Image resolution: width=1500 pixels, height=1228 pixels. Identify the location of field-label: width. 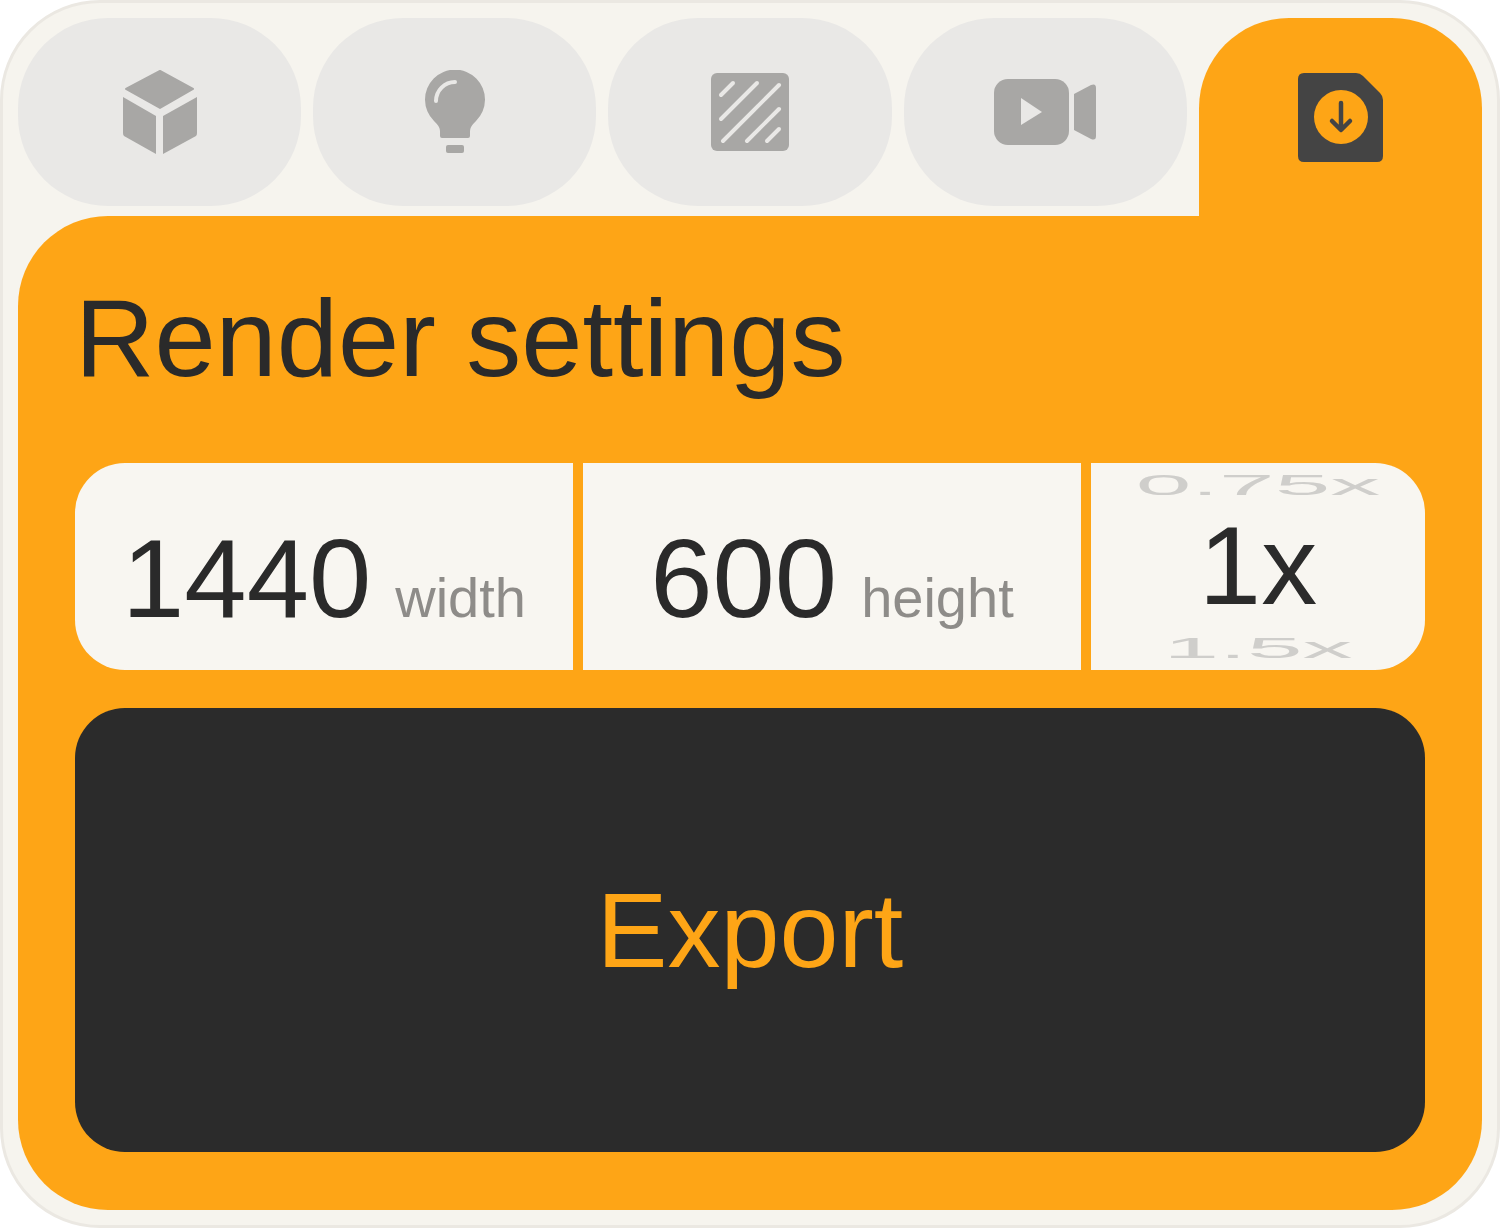
(460, 597).